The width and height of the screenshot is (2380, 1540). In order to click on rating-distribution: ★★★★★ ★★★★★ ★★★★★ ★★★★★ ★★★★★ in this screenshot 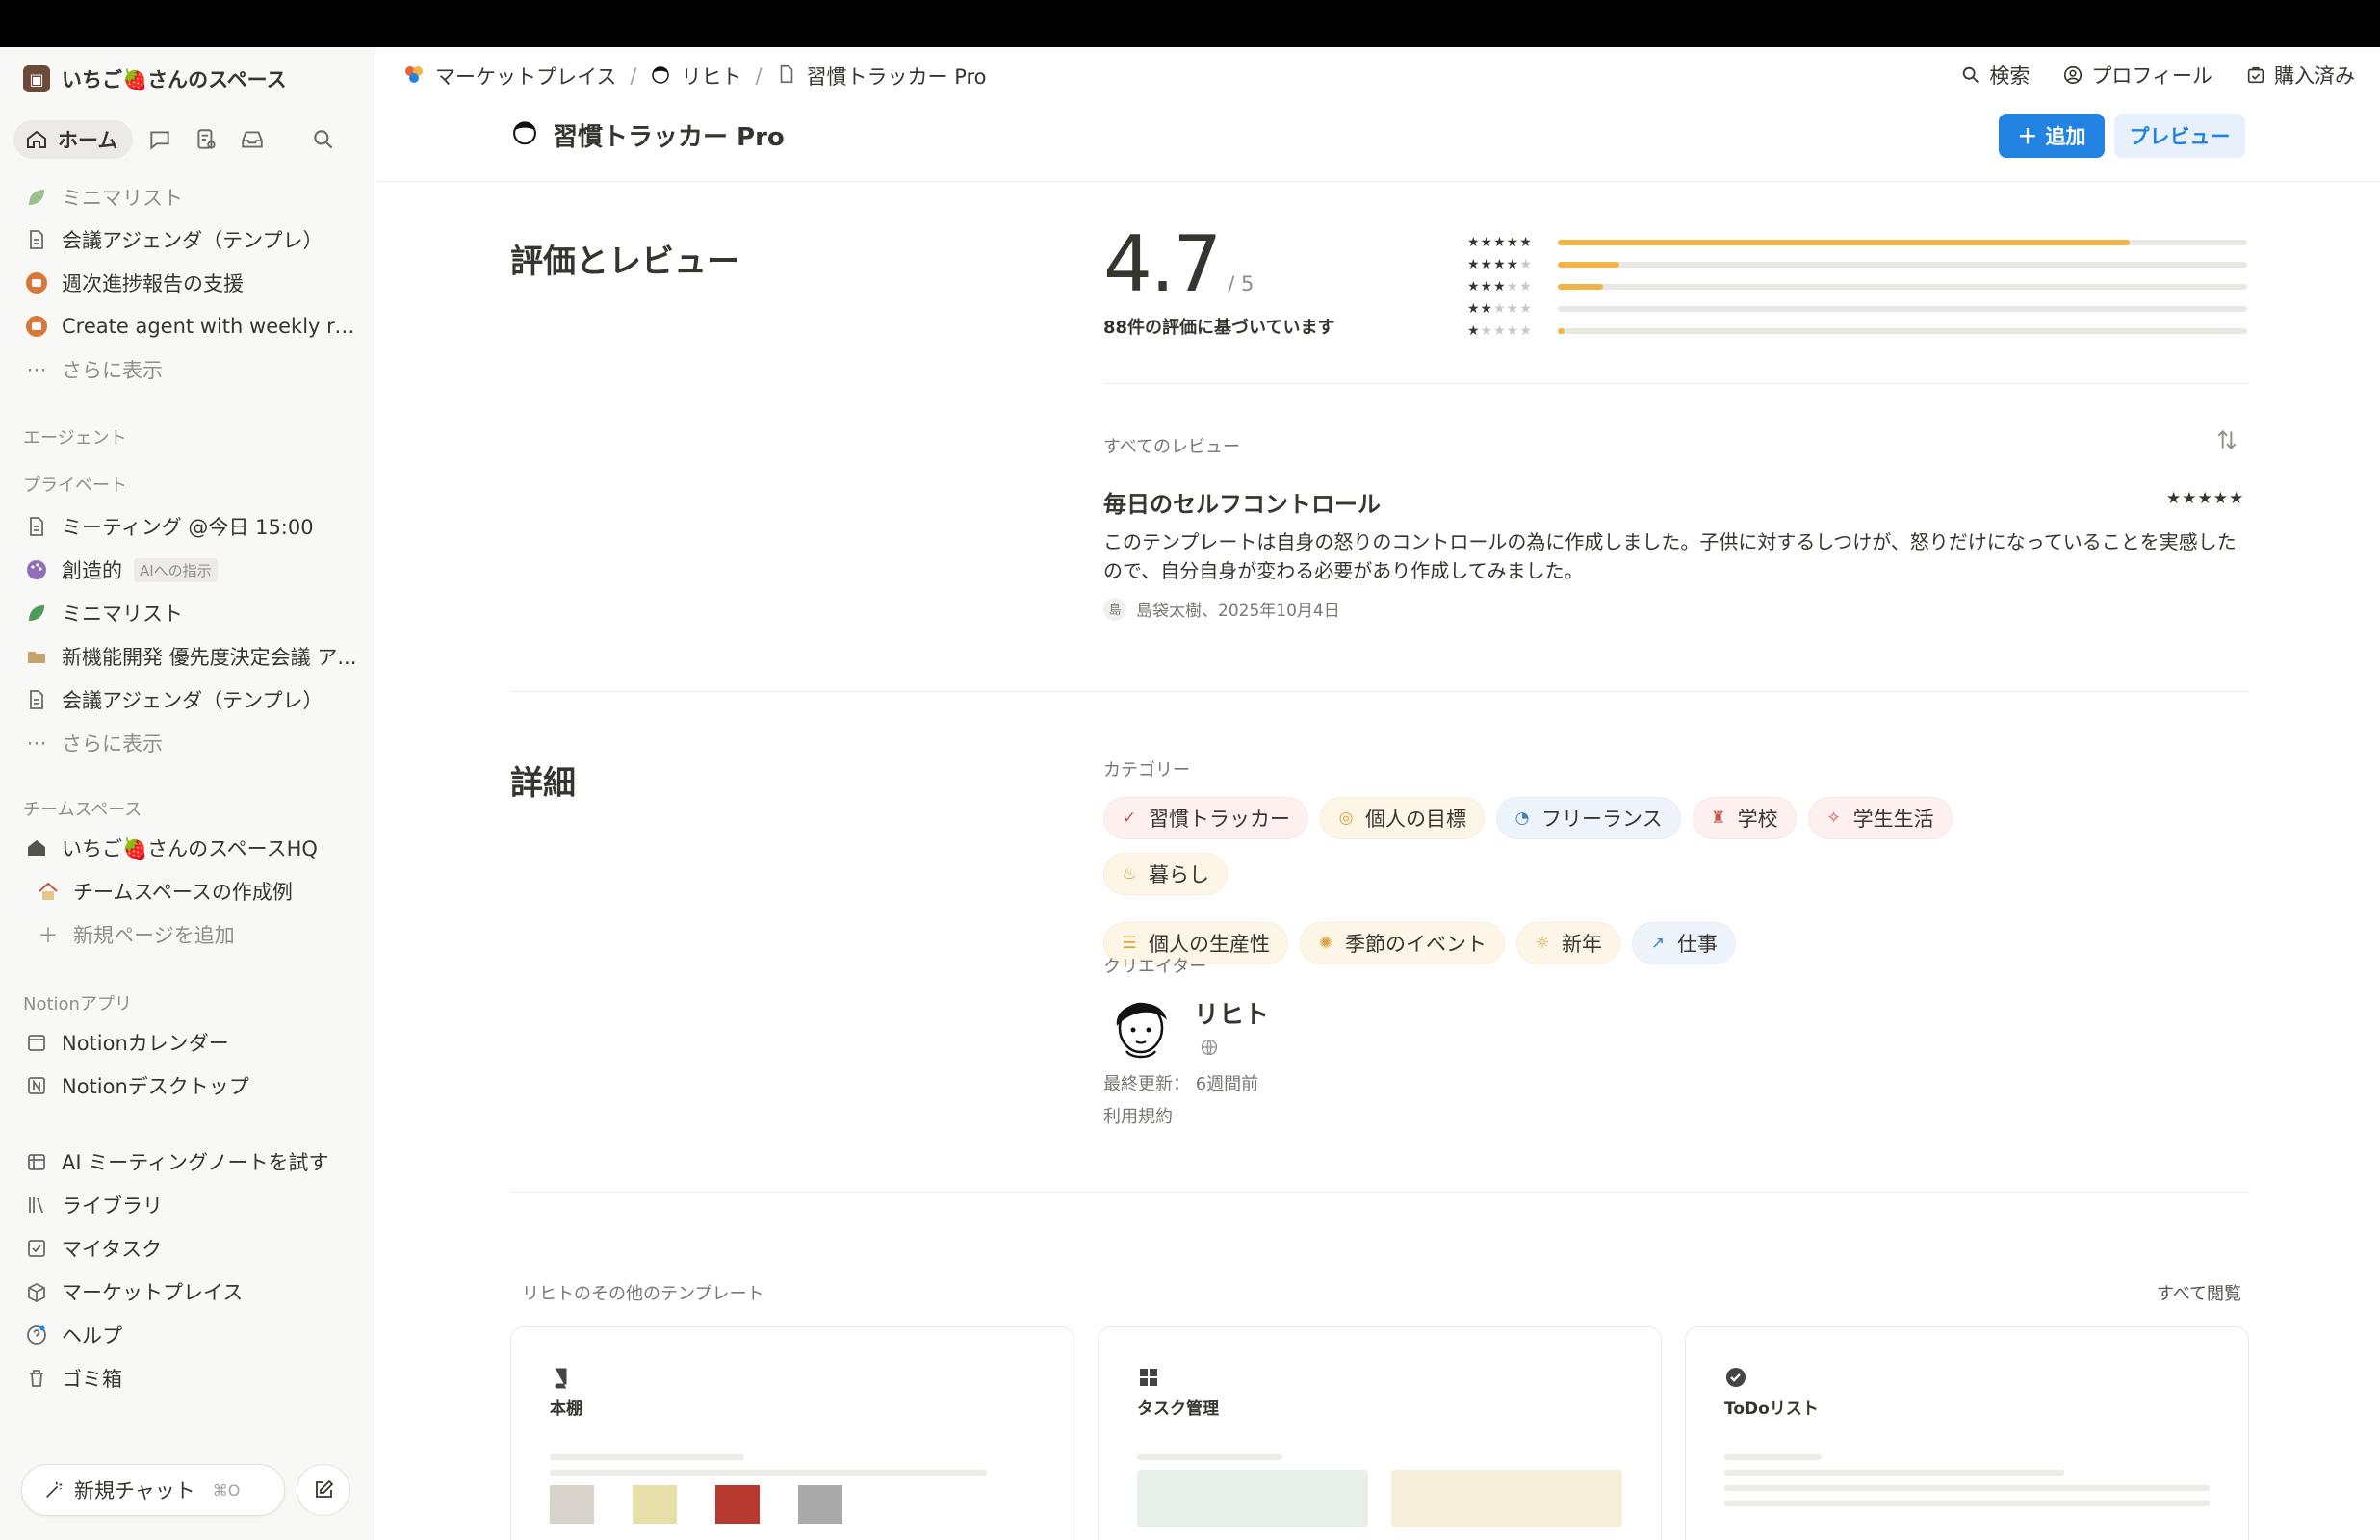, I will do `click(1857, 286)`.